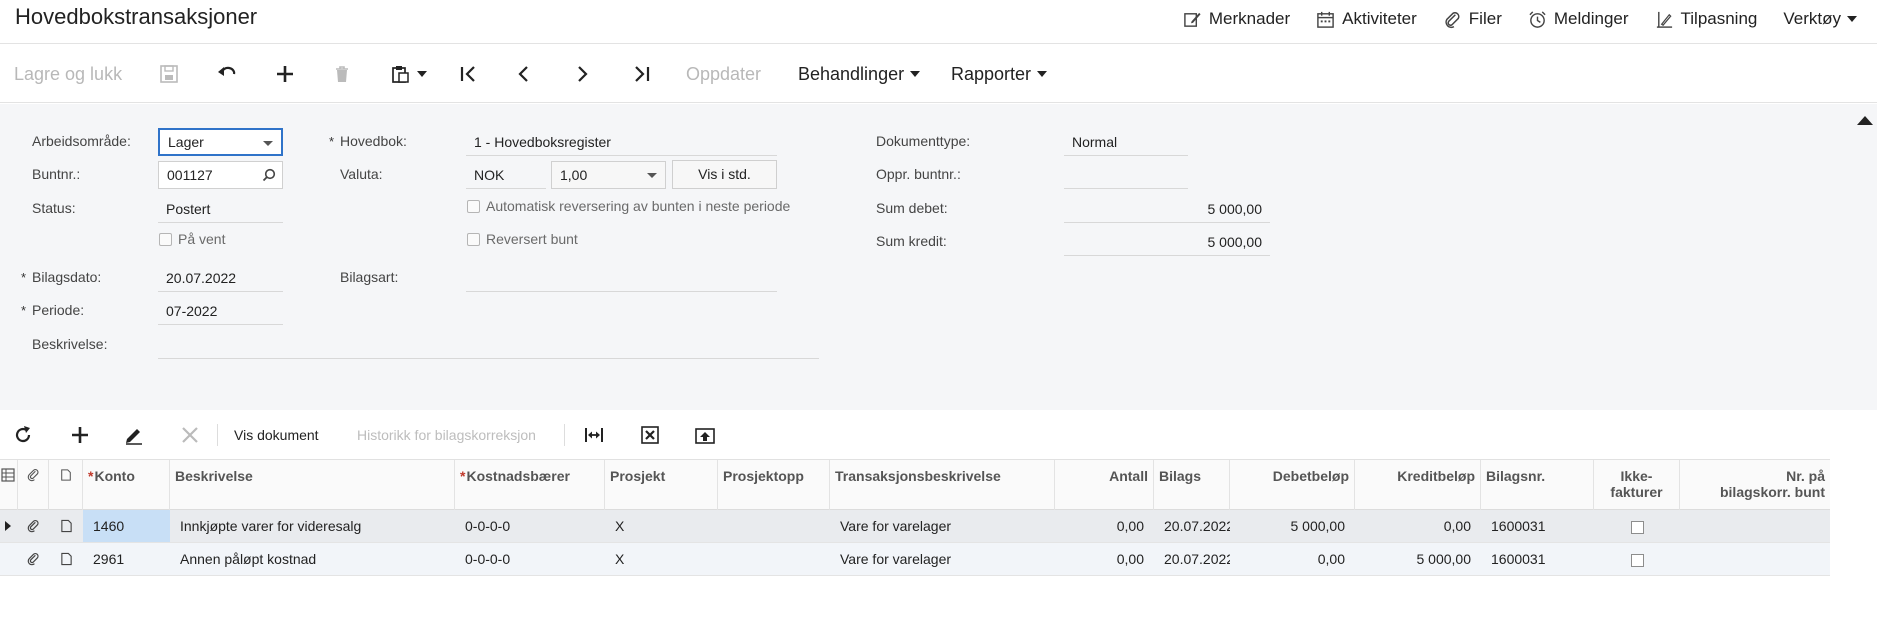 The width and height of the screenshot is (1877, 643). Describe the element at coordinates (1192, 485) in the screenshot. I see `doc-date-column-header: Bilags` at that location.